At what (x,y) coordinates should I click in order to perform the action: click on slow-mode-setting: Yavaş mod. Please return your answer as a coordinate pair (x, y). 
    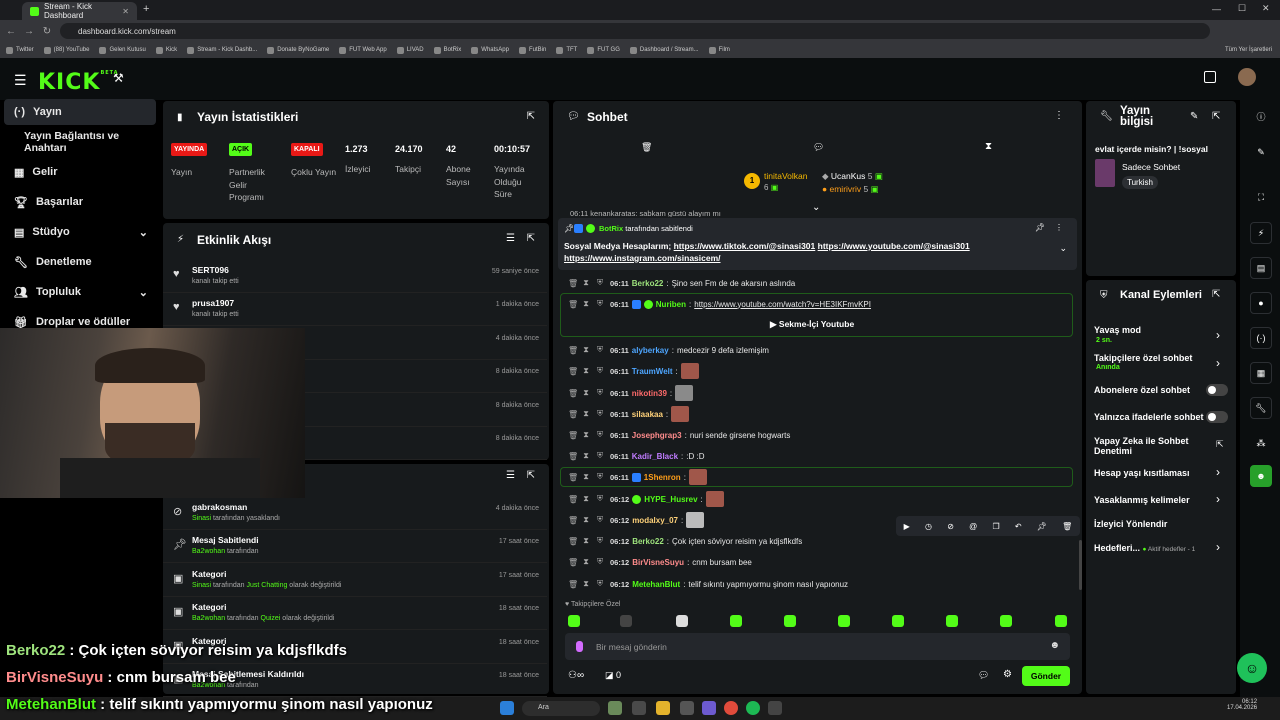
    Looking at the image, I should click on (1117, 330).